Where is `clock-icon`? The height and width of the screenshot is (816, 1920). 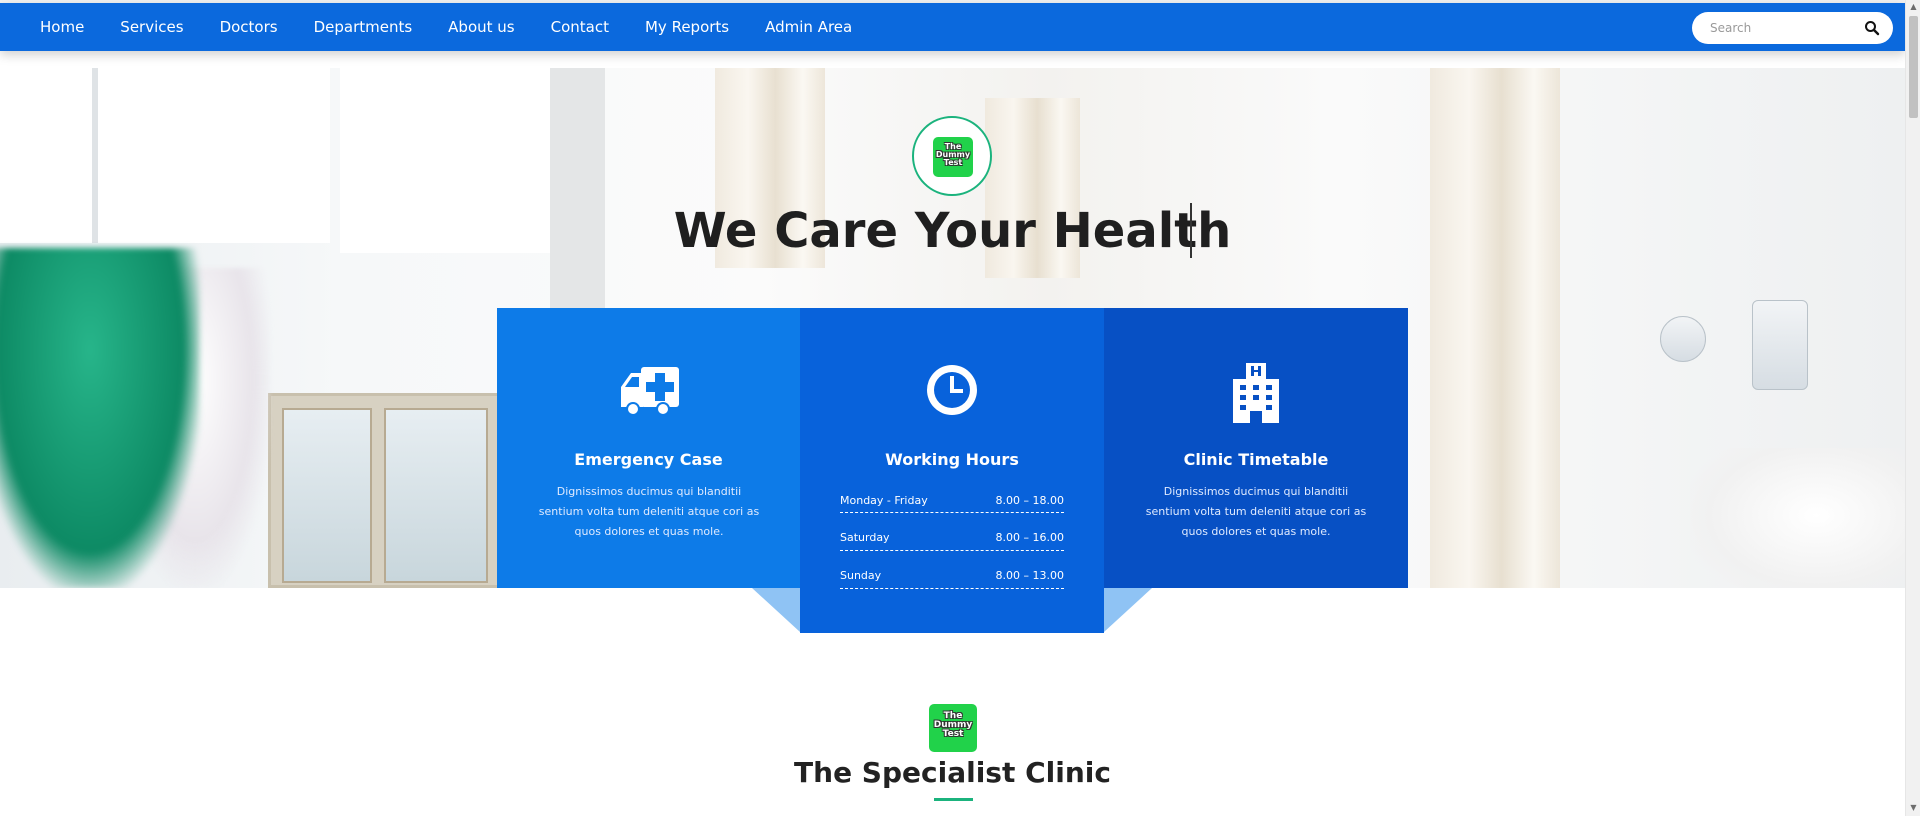 clock-icon is located at coordinates (952, 390).